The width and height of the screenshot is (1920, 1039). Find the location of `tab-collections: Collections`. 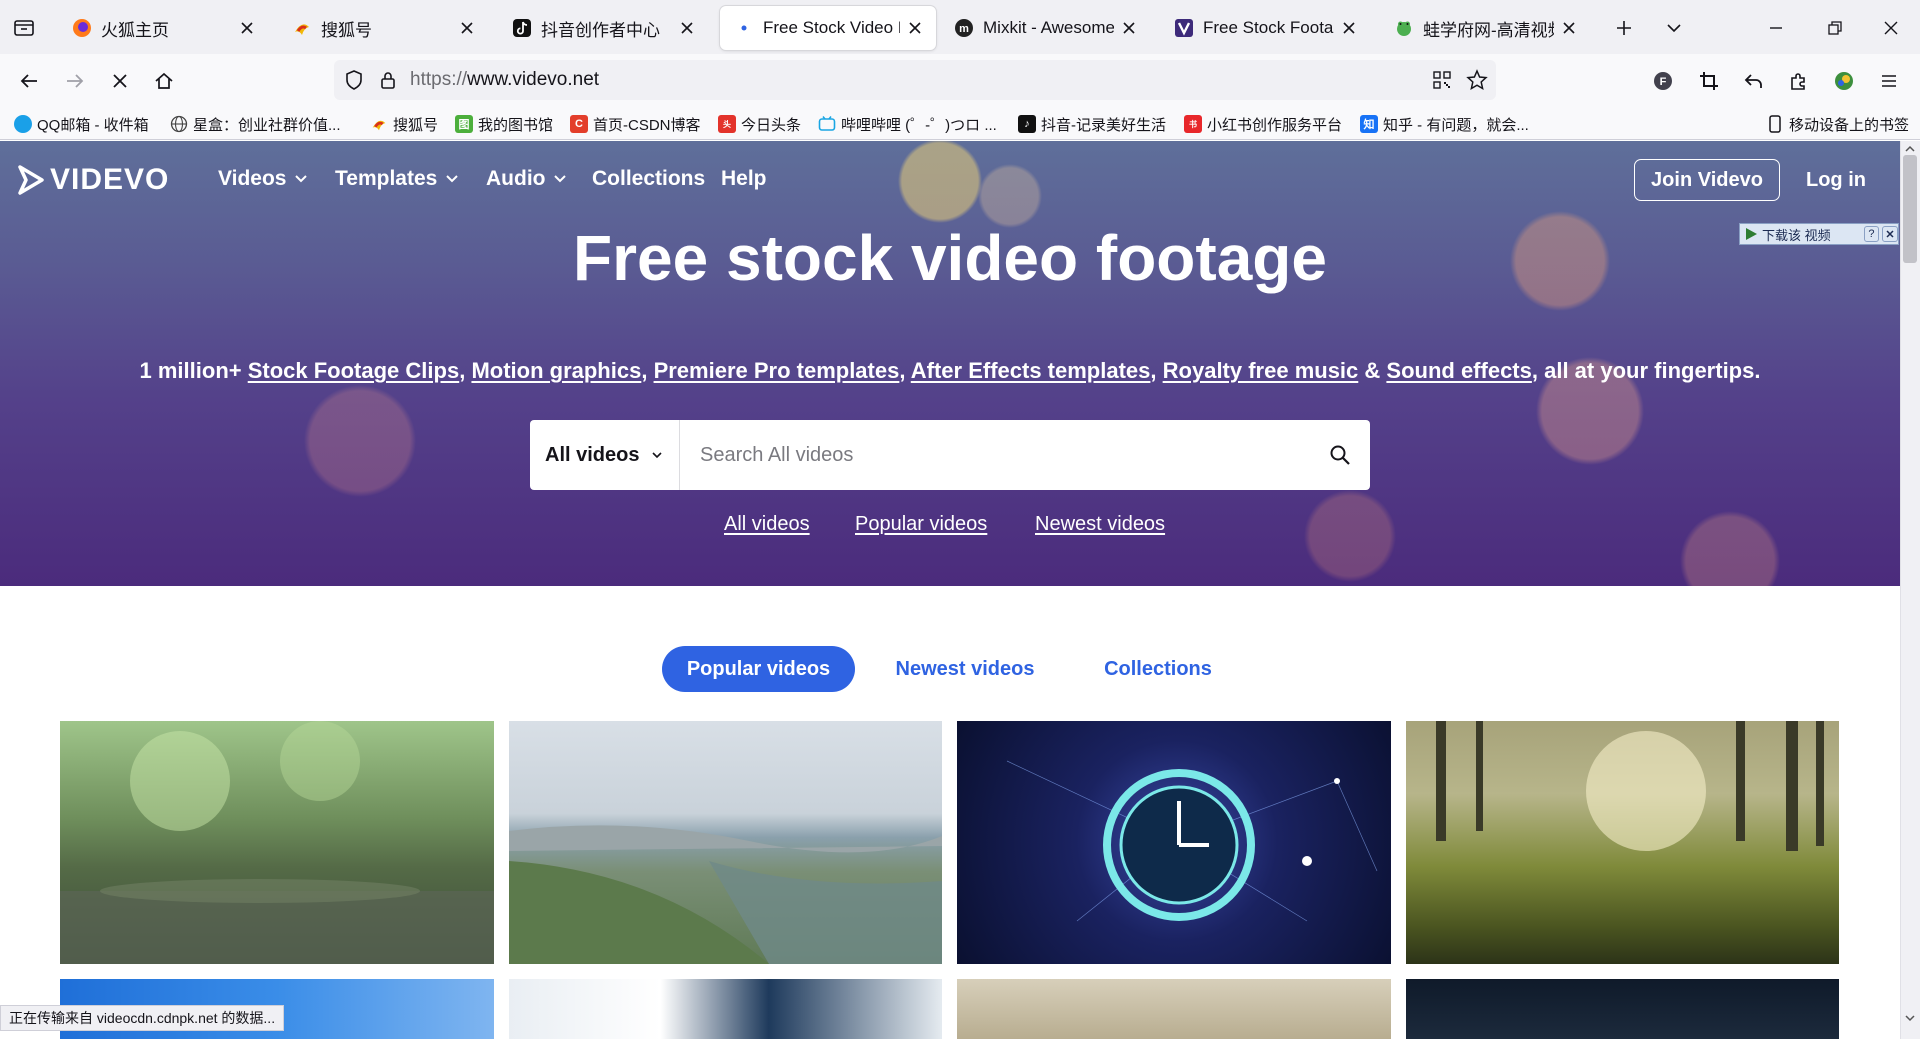

tab-collections: Collections is located at coordinates (1158, 669).